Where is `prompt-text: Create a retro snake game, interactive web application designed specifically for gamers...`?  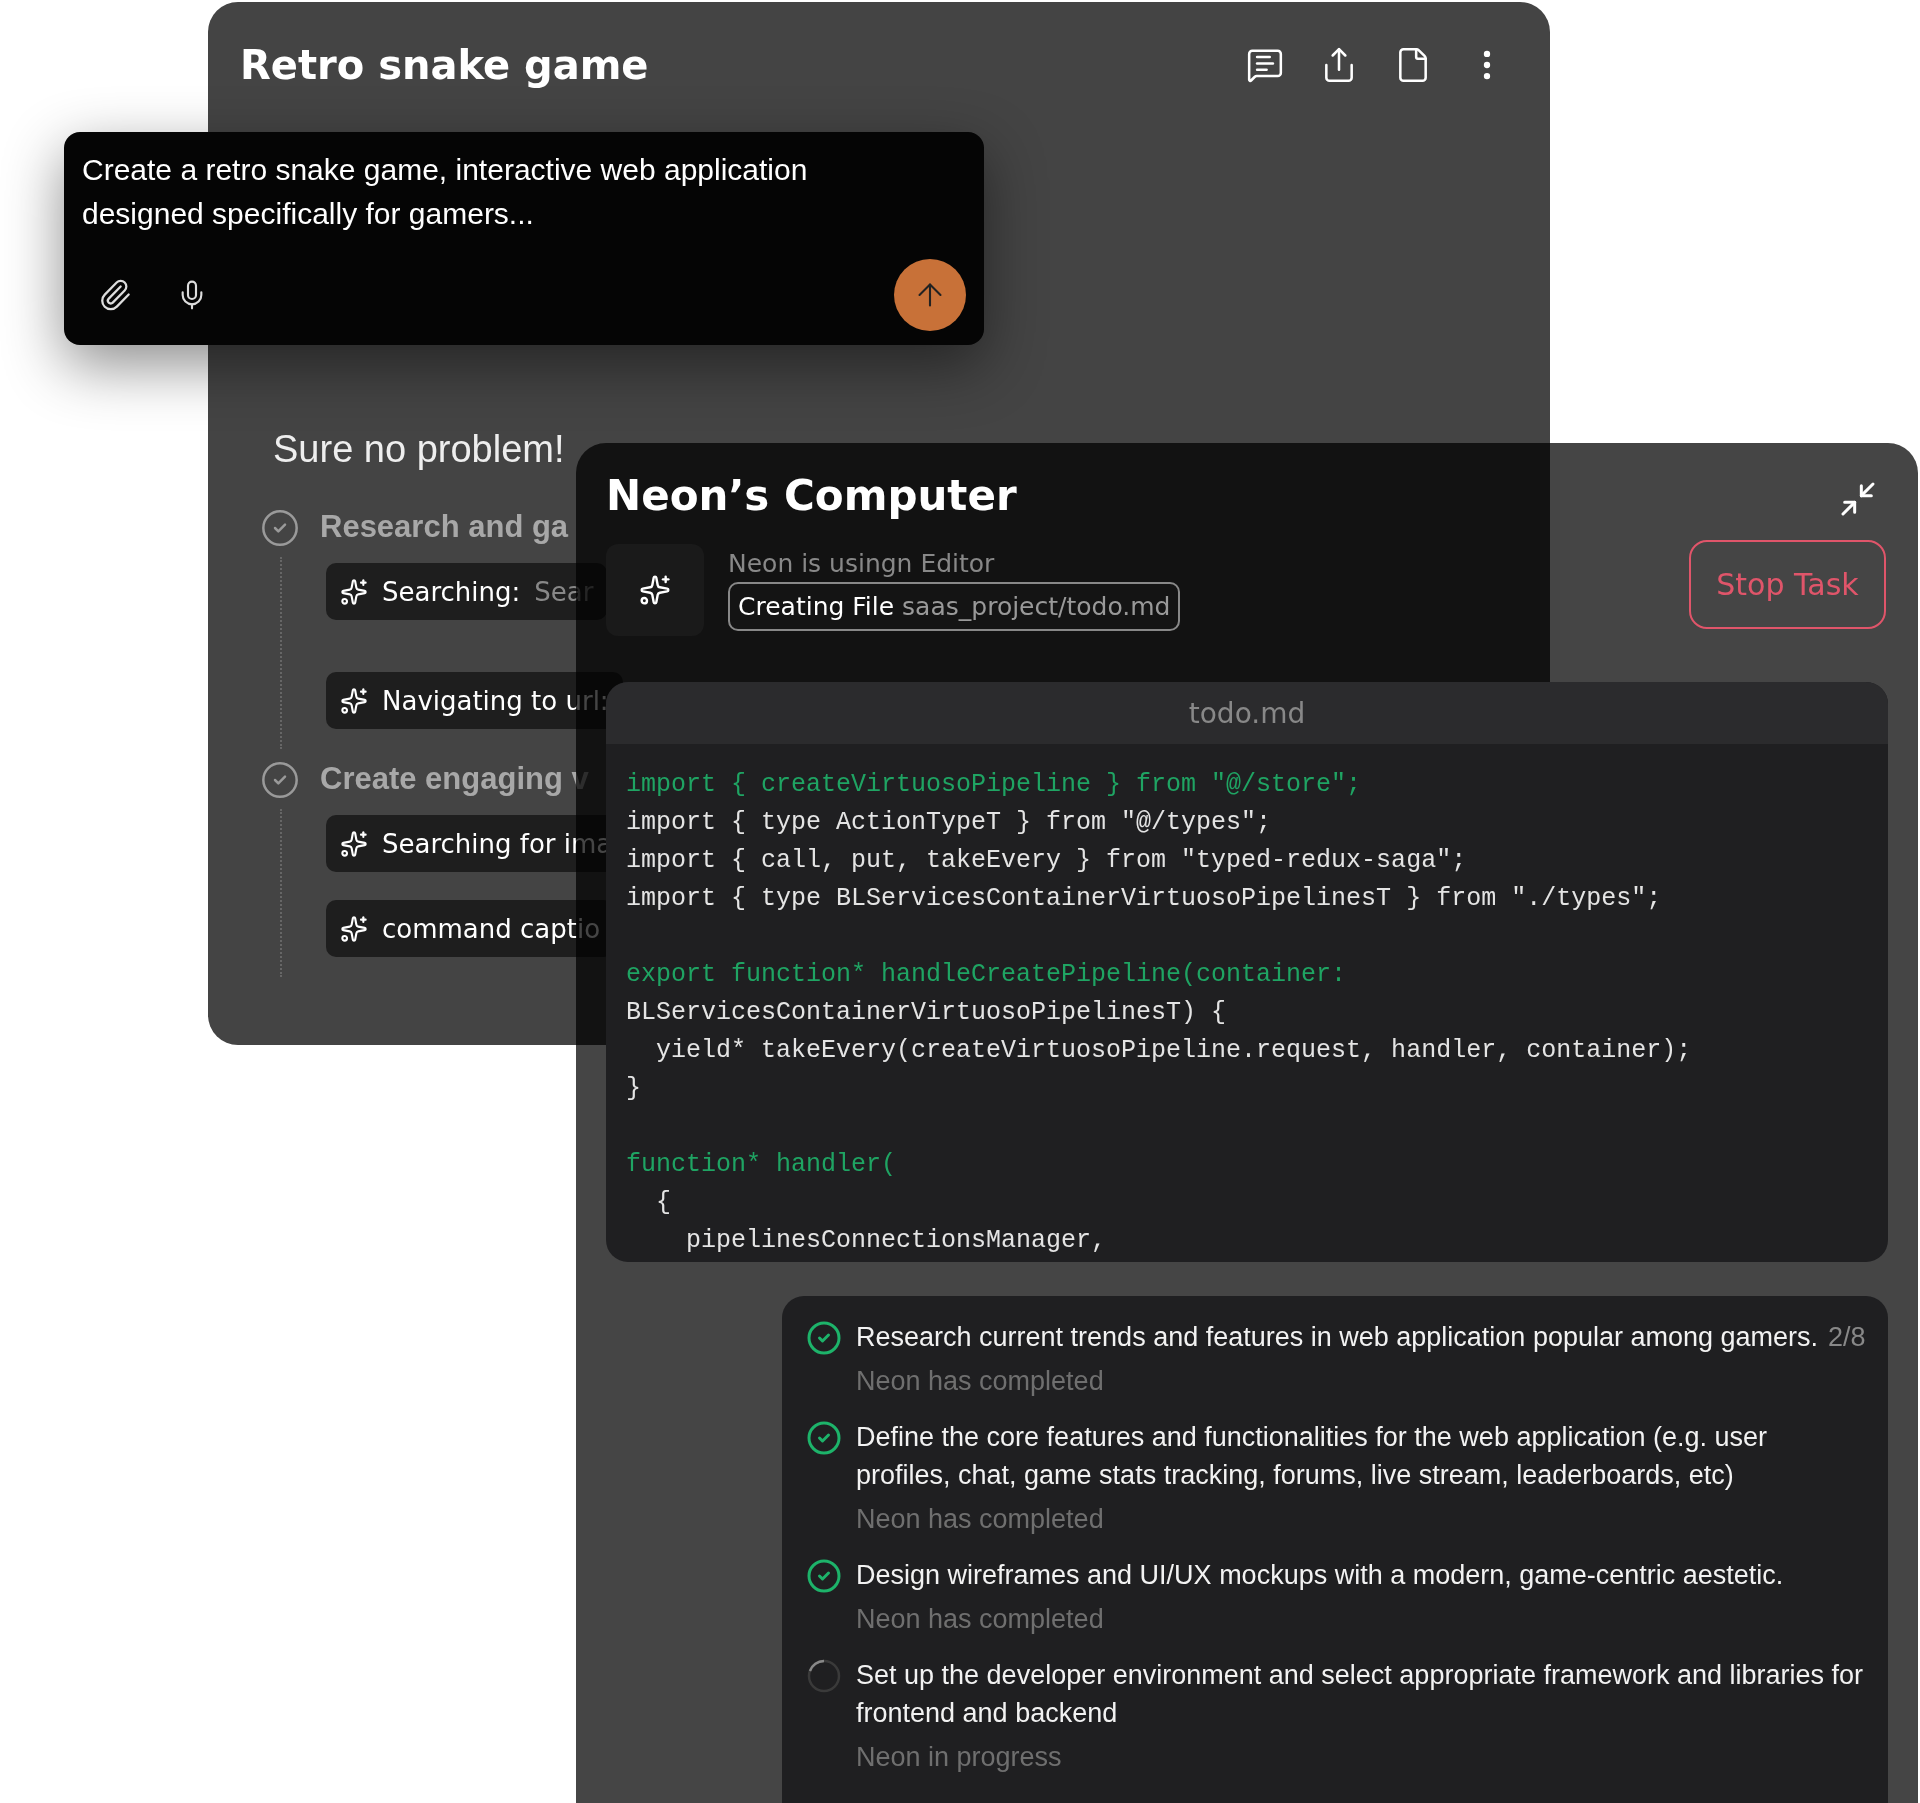
prompt-text: Create a retro snake game, interactive web application designed specifically for gamers... is located at coordinates (445, 192).